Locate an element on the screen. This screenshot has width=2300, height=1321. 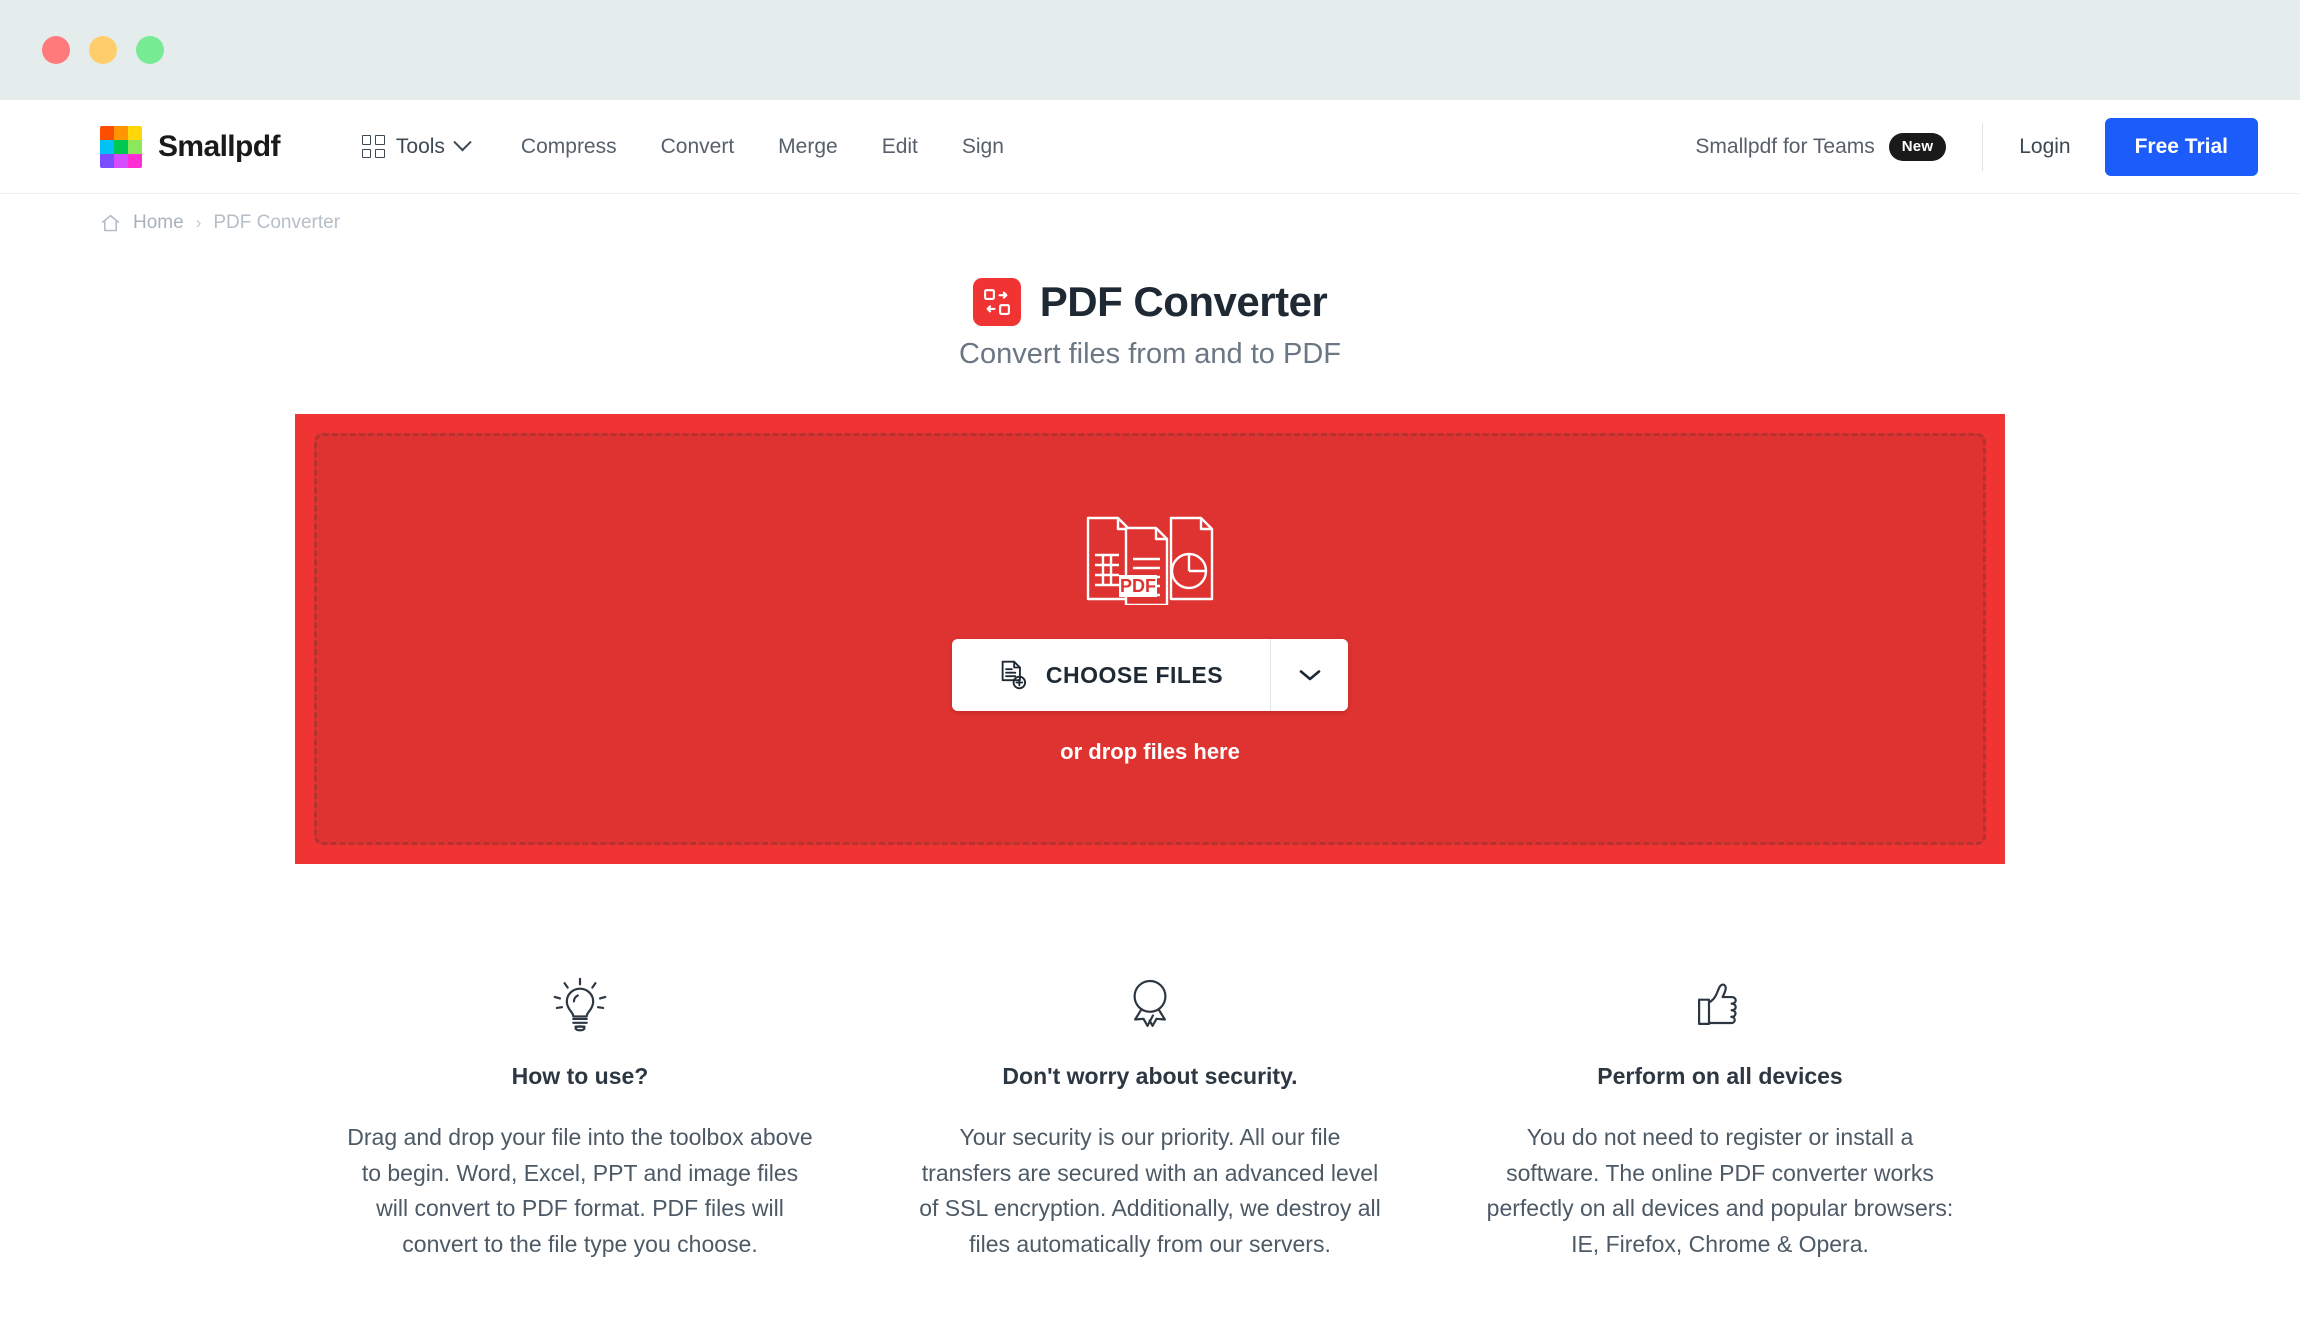
nav-item-convert: Convert is located at coordinates (698, 147).